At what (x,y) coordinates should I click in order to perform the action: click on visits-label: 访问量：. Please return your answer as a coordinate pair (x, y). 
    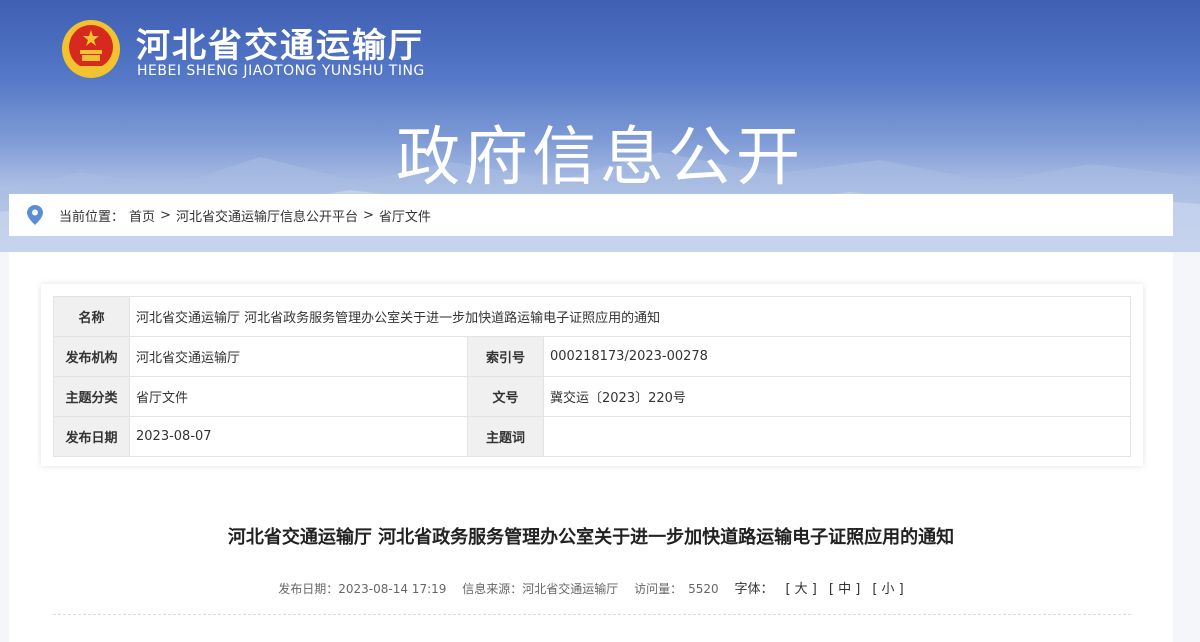
    Looking at the image, I should click on (658, 589).